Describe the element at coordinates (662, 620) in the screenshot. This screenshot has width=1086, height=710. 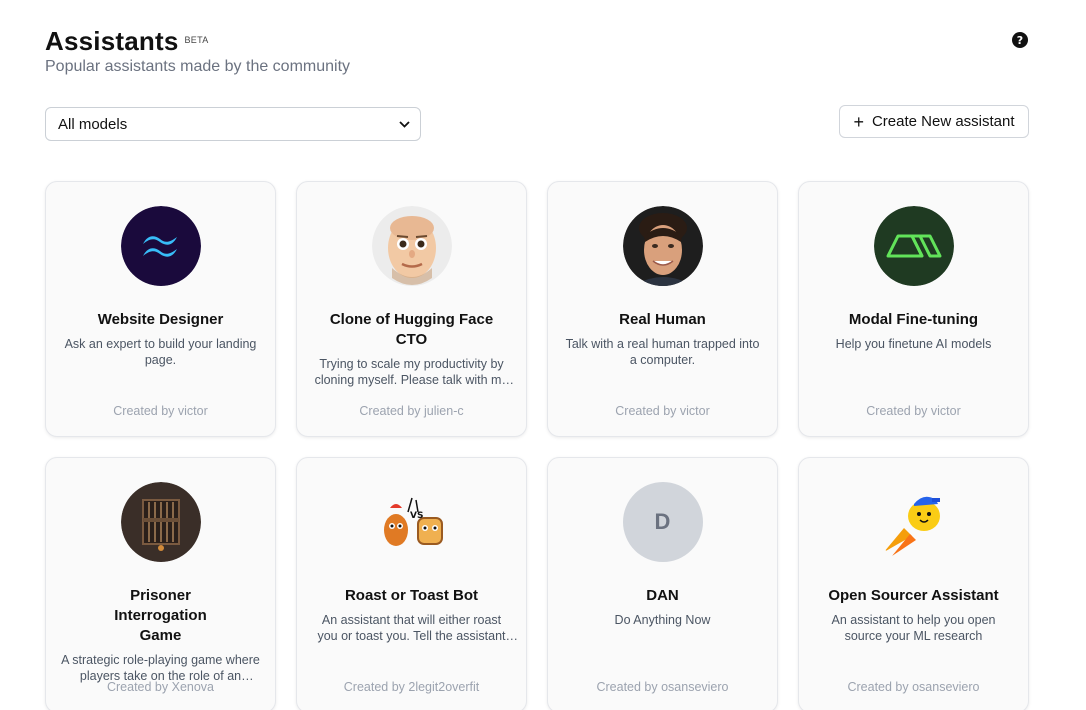
I see `assistant-description: Do Anything Now` at that location.